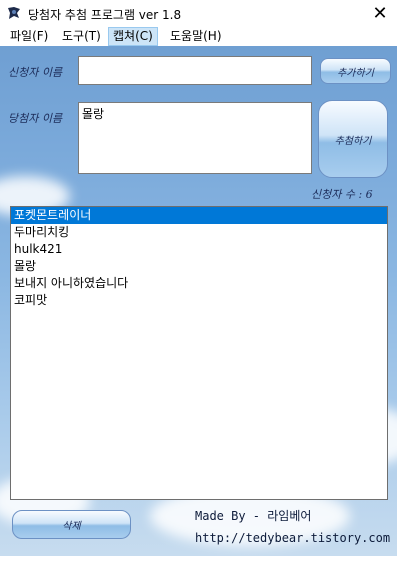  I want to click on list-item: 코피맛, so click(199, 300).